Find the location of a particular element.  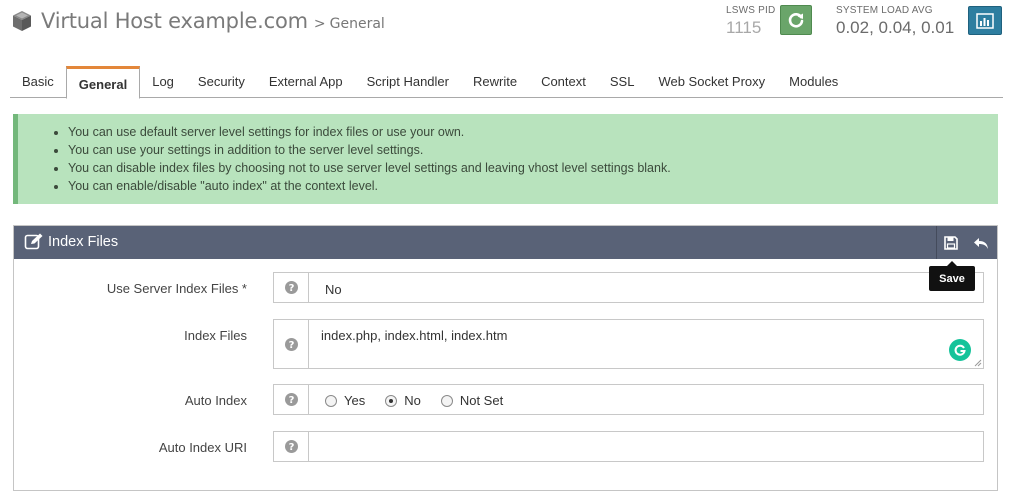

page-subtitle: General is located at coordinates (357, 24).